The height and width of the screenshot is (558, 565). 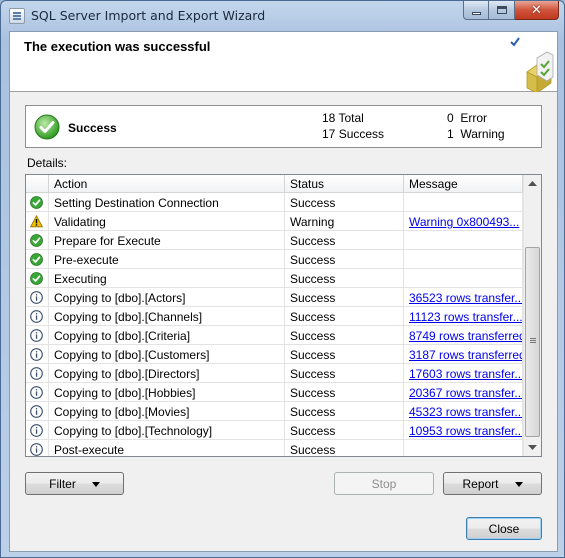 I want to click on row-action: Copying to [dbo].[Hobbies], so click(x=167, y=392).